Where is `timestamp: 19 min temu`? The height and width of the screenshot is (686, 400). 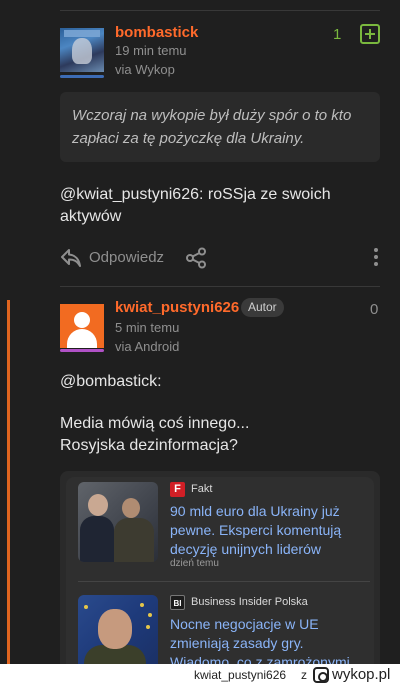
timestamp: 19 min temu is located at coordinates (151, 50).